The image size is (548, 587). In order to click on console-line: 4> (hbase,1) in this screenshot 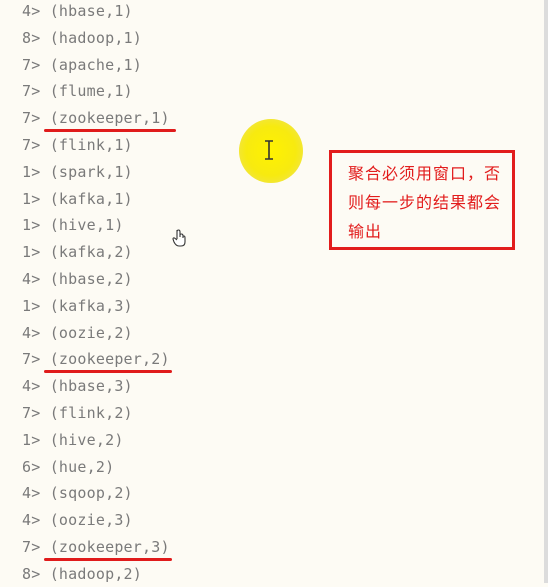, I will do `click(77, 12)`.